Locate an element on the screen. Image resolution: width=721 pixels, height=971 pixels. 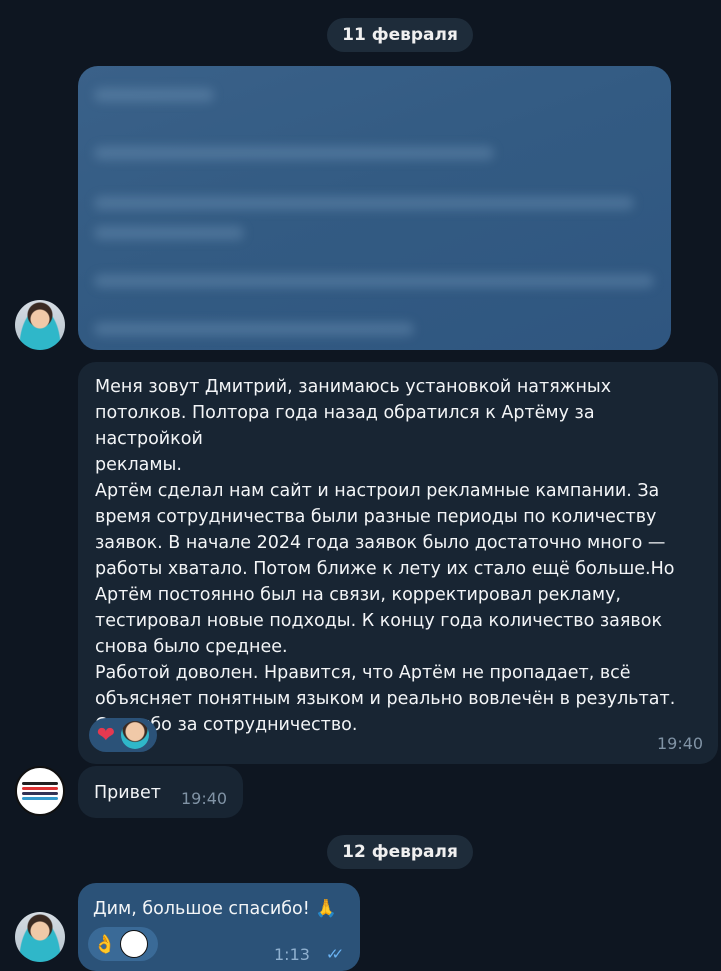
date-label: 12 февраля is located at coordinates (400, 852).